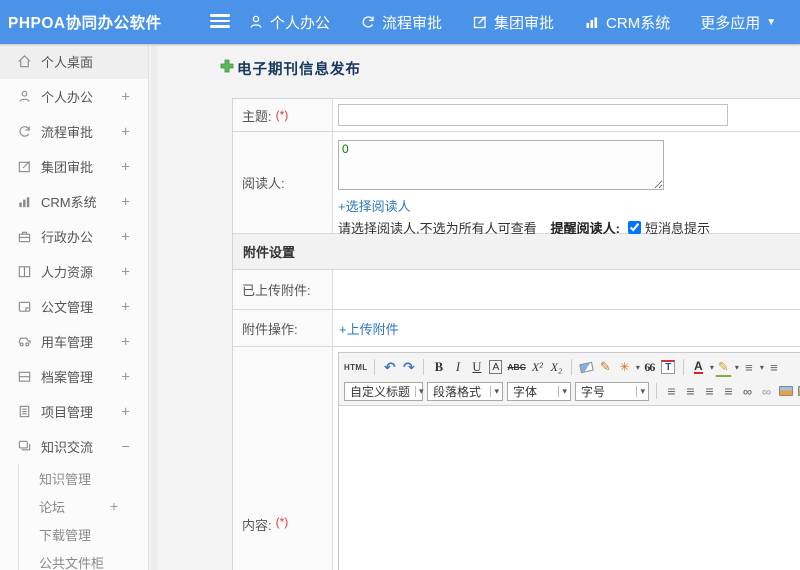 This screenshot has width=800, height=570. I want to click on knowledge-submenu: 知识管理 论坛 + 下载管理 公共文件柜, so click(83, 517).